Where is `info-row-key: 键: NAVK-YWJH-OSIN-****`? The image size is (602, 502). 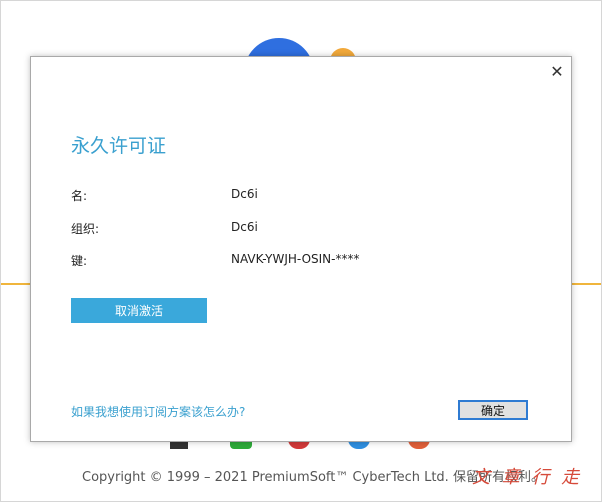 info-row-key: 键: NAVK-YWJH-OSIN-**** is located at coordinates (301, 260).